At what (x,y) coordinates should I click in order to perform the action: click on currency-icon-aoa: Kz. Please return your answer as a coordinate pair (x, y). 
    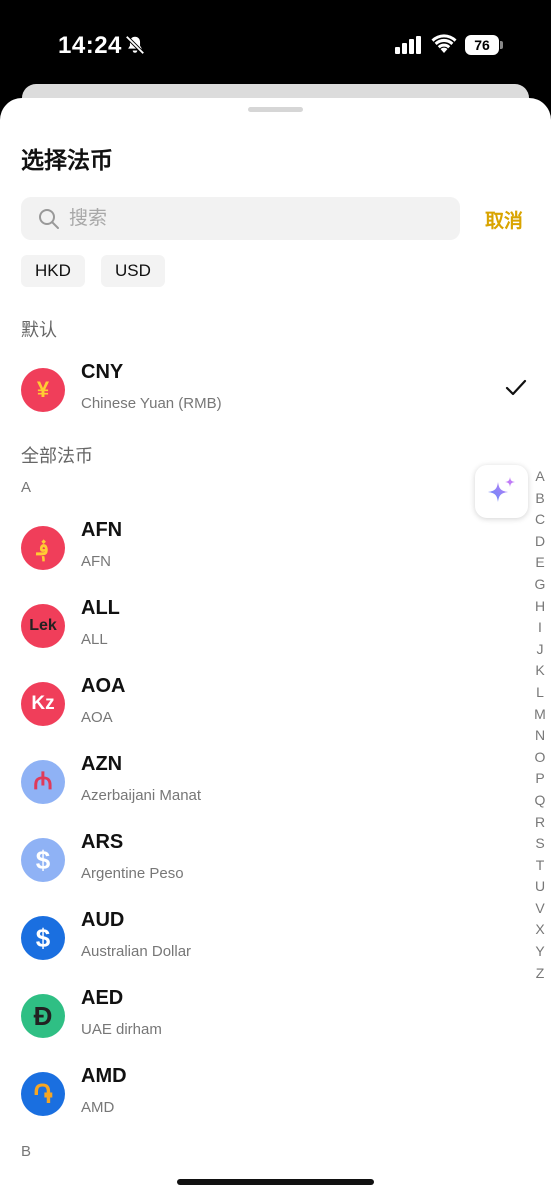
    Looking at the image, I should click on (43, 704).